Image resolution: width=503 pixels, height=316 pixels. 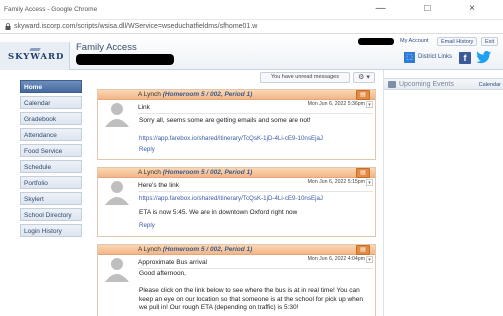 I want to click on message-date: Mon Jun 6, 2022 5:36pm, so click(x=336, y=104).